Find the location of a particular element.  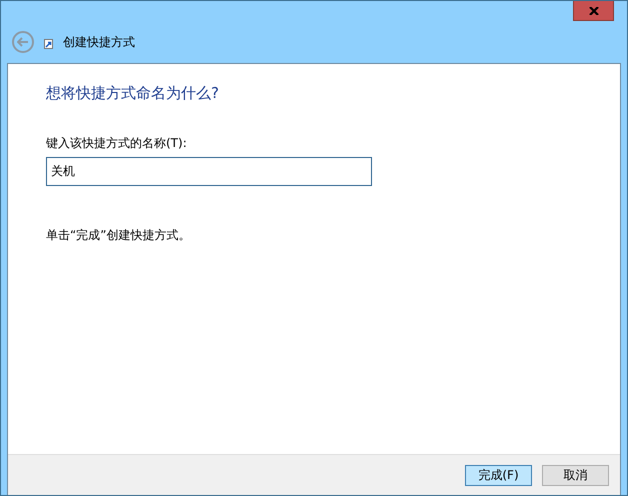

close-button is located at coordinates (593, 11).